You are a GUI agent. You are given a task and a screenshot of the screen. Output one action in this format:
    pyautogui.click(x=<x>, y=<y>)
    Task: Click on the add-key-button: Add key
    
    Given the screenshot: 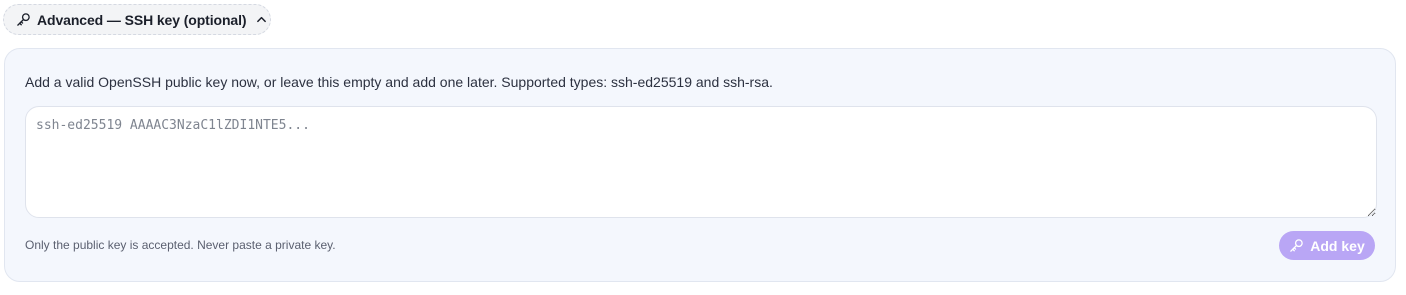 What is the action you would take?
    pyautogui.click(x=1327, y=245)
    